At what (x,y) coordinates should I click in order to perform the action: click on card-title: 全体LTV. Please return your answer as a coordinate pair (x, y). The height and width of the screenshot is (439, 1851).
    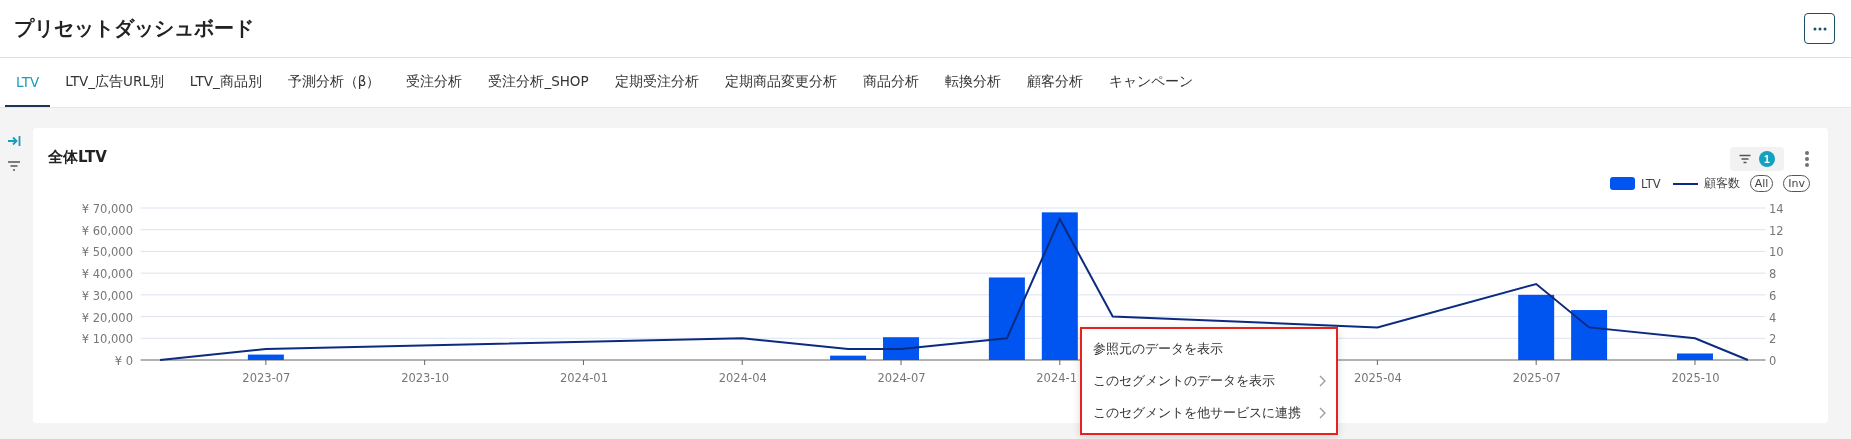
    Looking at the image, I should click on (77, 157).